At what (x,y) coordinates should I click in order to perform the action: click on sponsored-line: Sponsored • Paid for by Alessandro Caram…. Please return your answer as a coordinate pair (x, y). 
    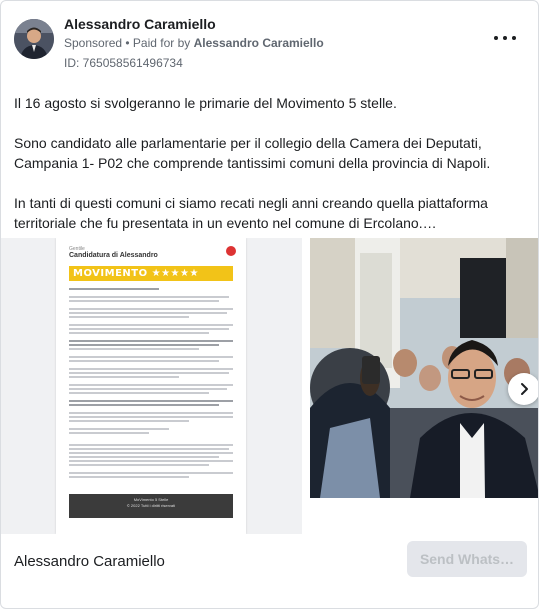
    Looking at the image, I should click on (194, 43).